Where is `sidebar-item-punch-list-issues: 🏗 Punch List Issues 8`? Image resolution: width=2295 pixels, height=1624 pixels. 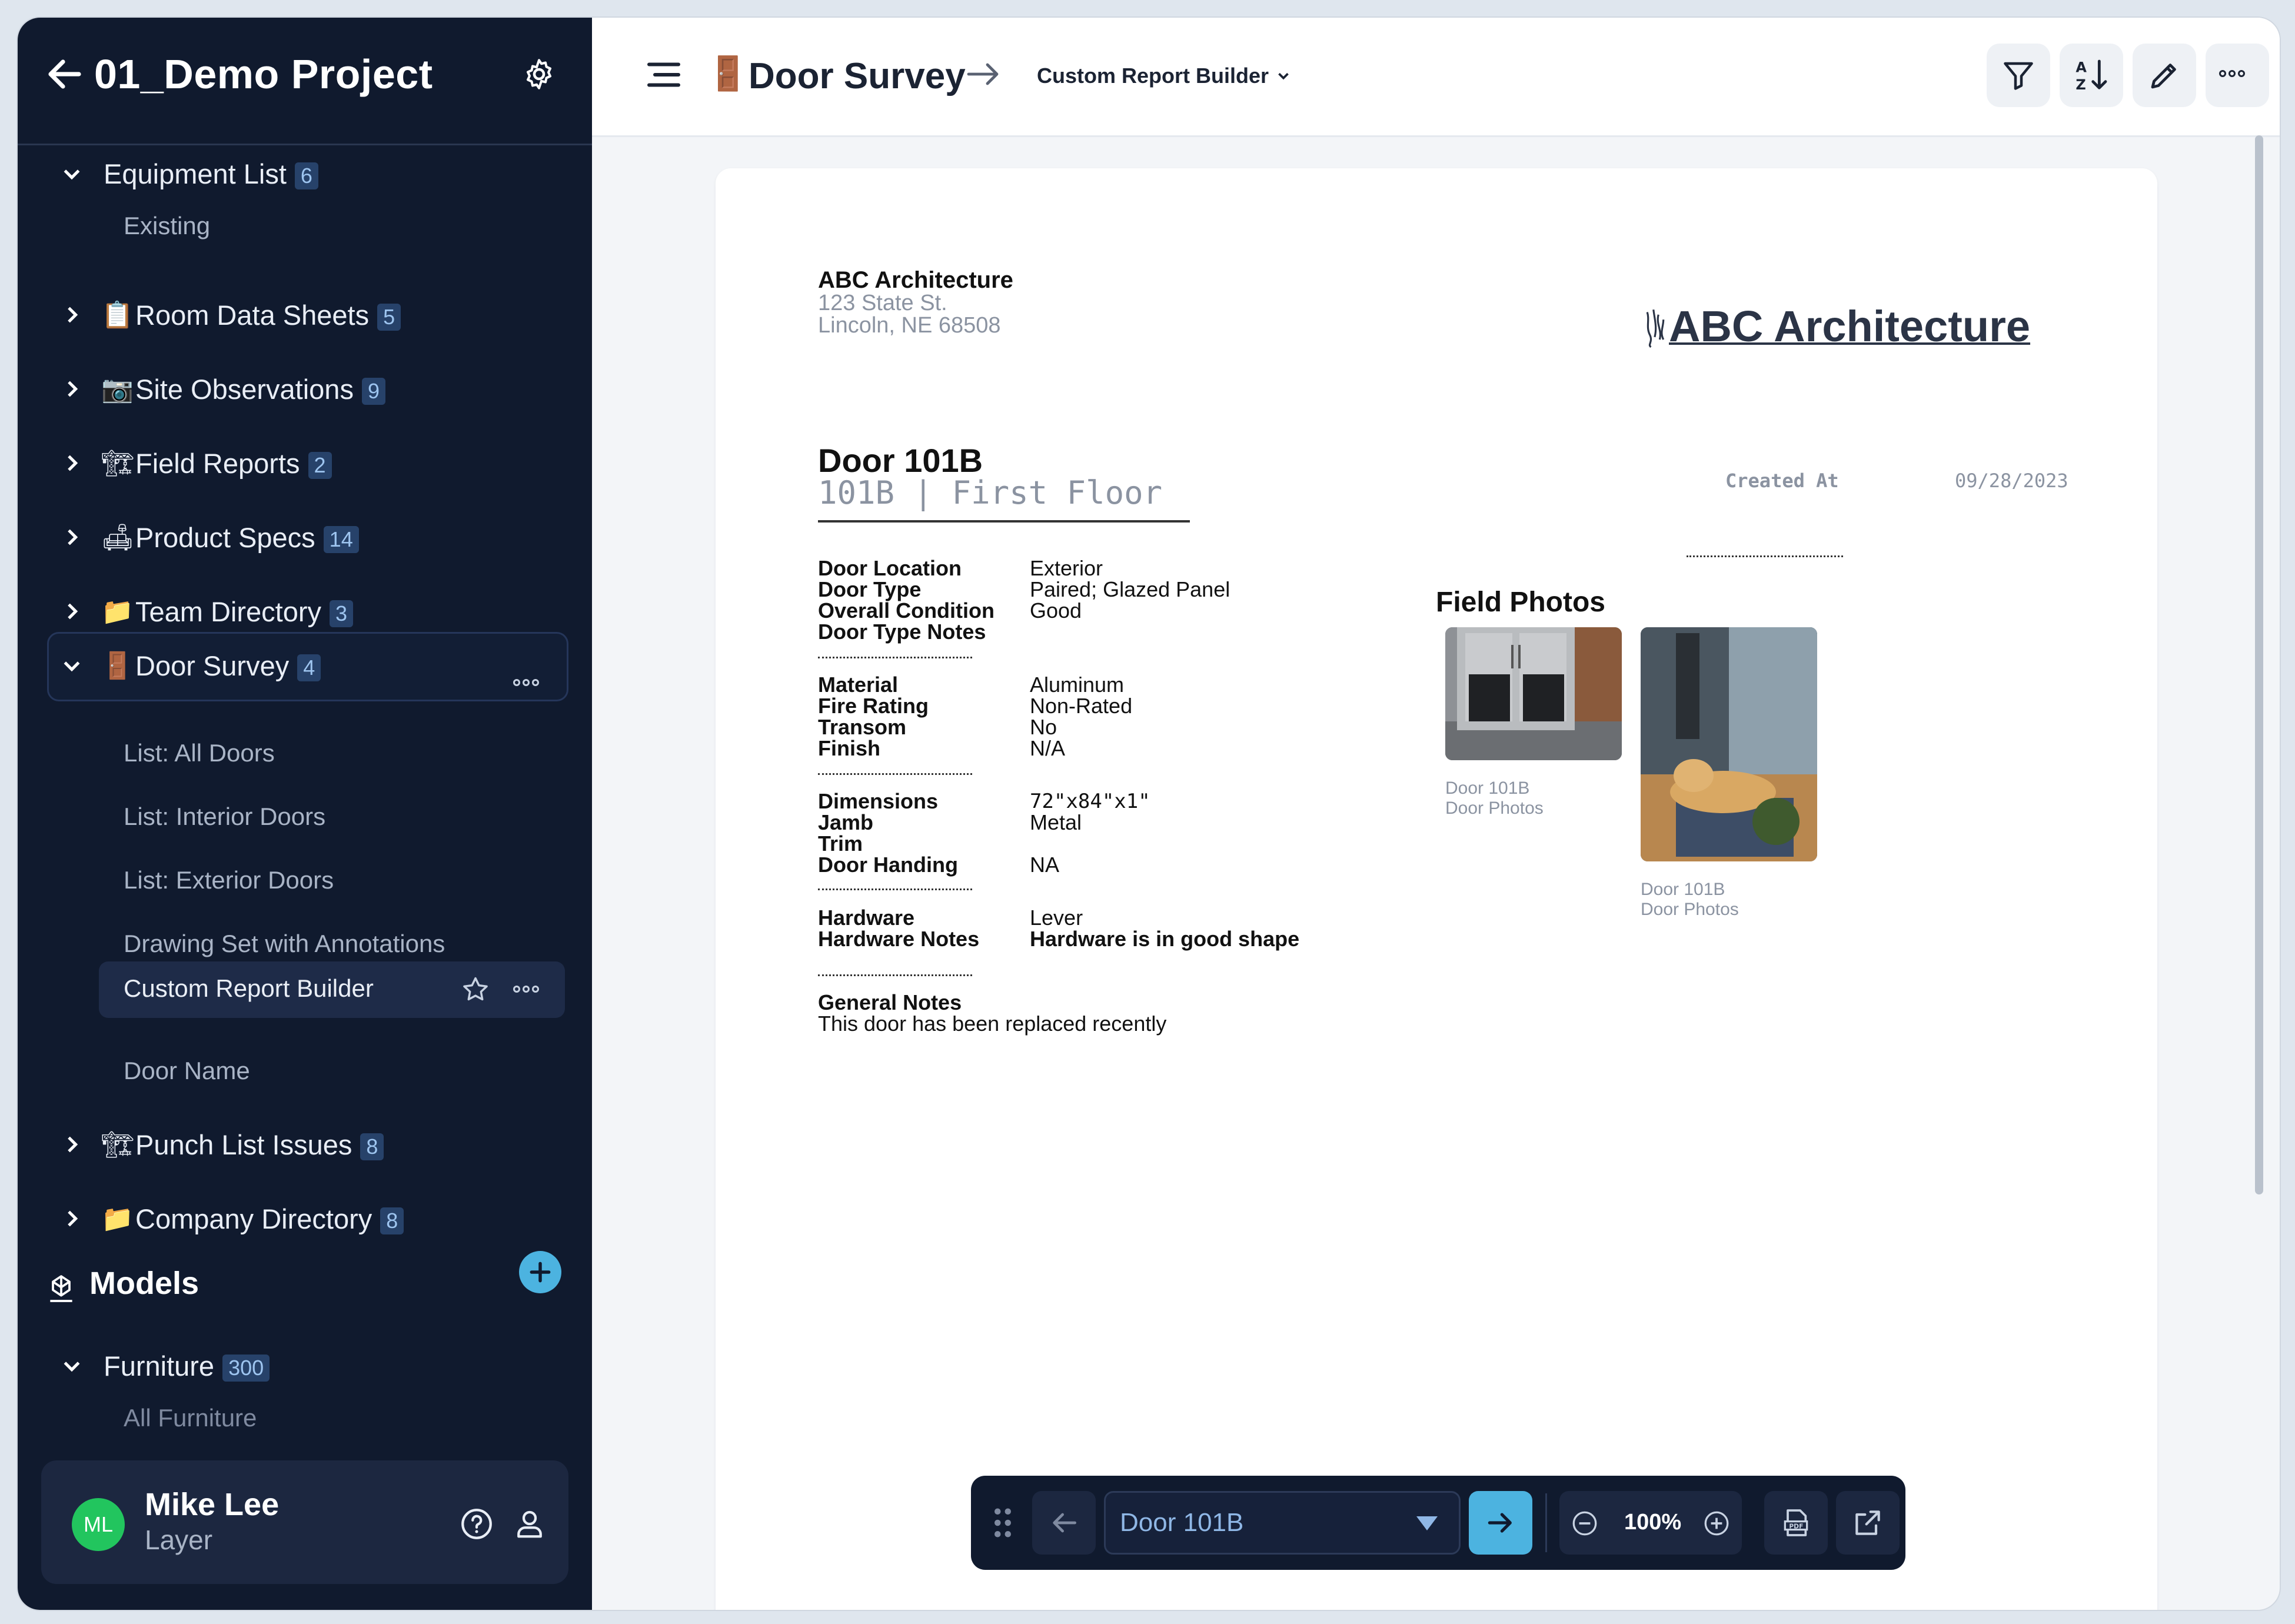
sidebar-item-punch-list-issues: 🏗 Punch List Issues 8 is located at coordinates (305, 1144).